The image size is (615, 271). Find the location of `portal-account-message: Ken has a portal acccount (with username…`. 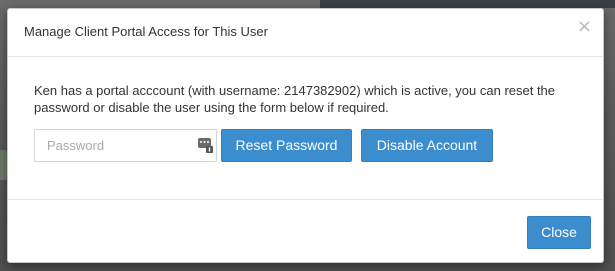

portal-account-message: Ken has a portal acccount (with username… is located at coordinates (295, 99).